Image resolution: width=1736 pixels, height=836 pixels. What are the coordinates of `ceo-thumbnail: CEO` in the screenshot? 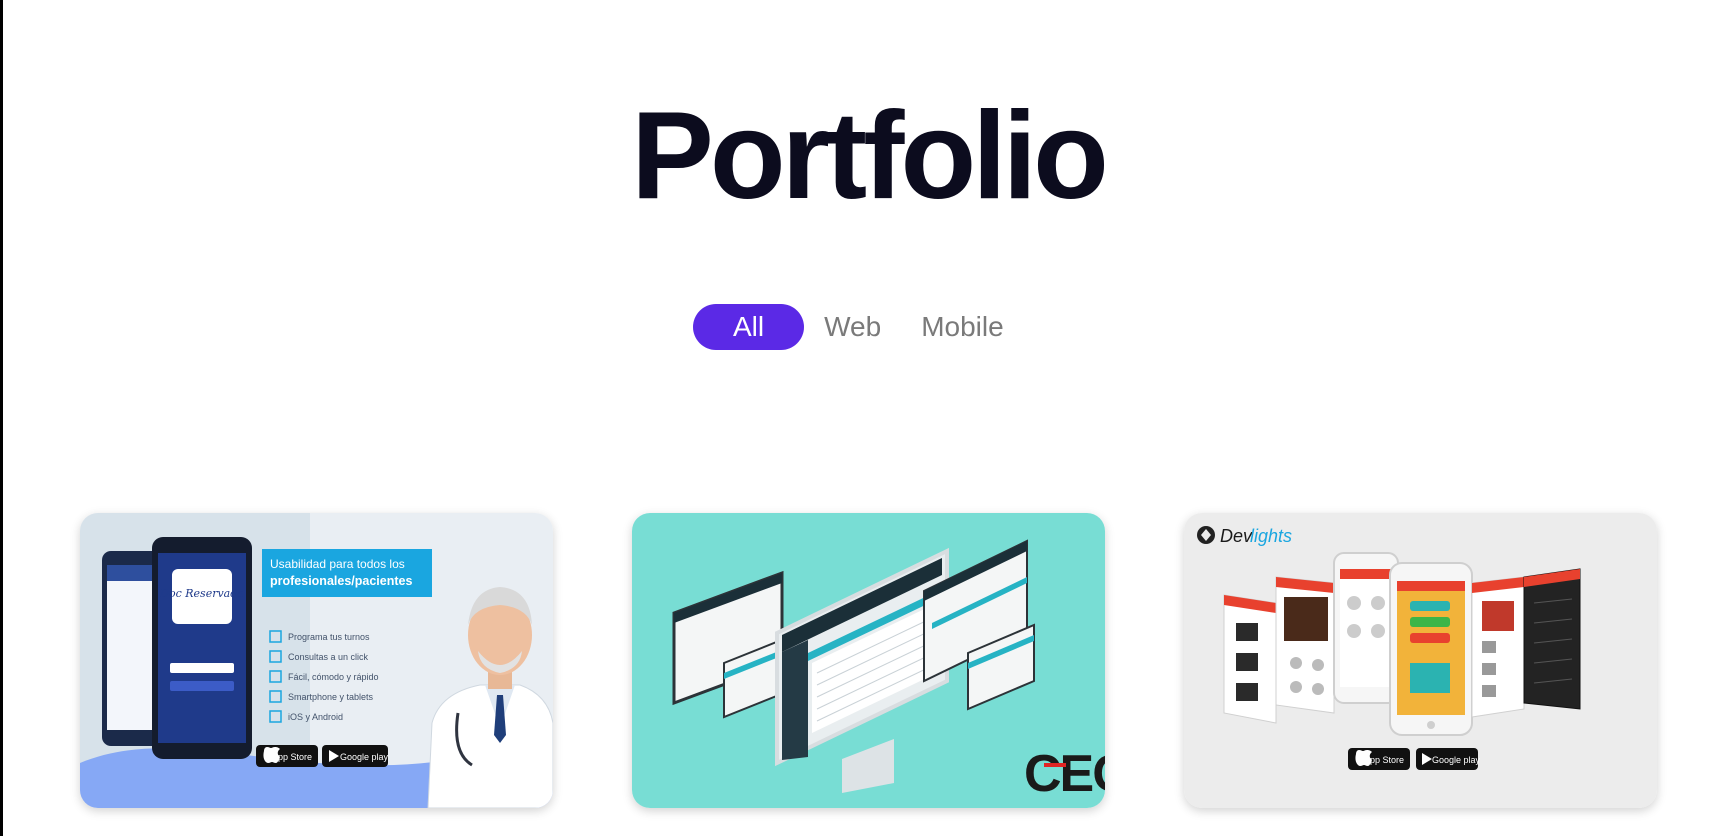 It's located at (868, 660).